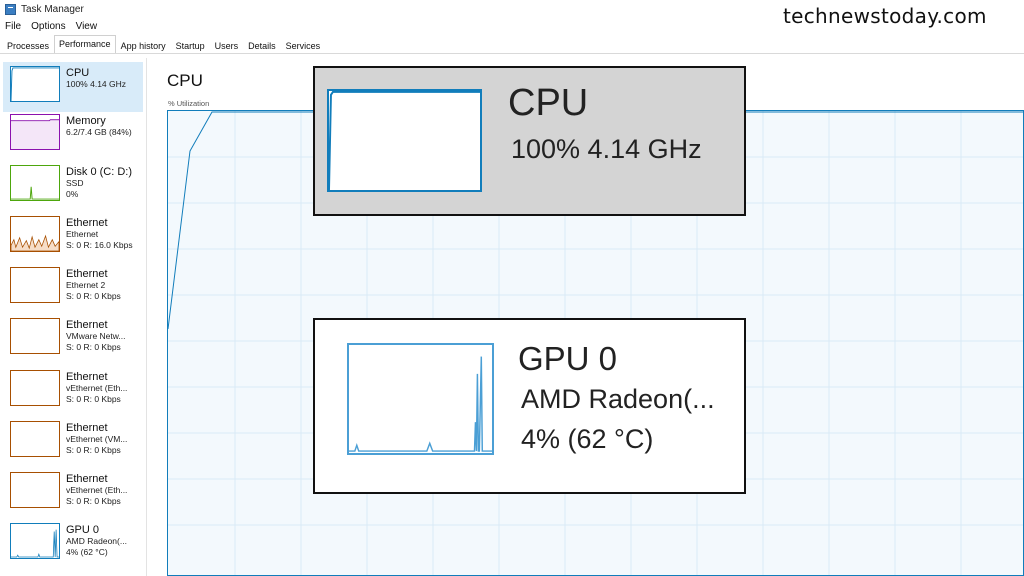  I want to click on sidebar-item-title: GPU 0, so click(83, 530).